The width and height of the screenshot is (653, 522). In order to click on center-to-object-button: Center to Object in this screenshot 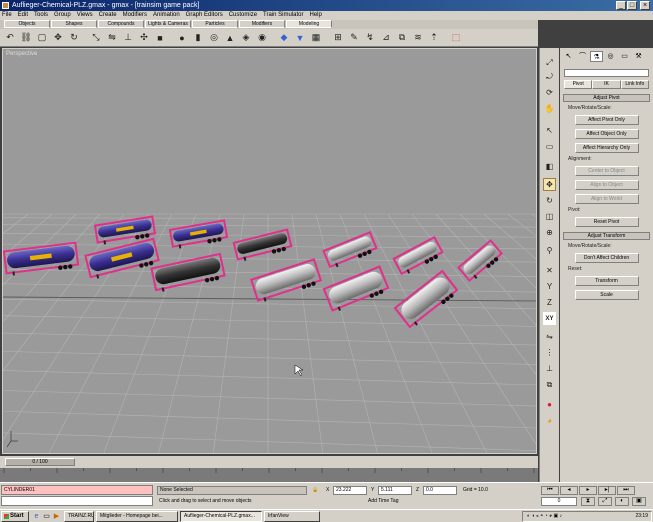, I will do `click(606, 171)`.